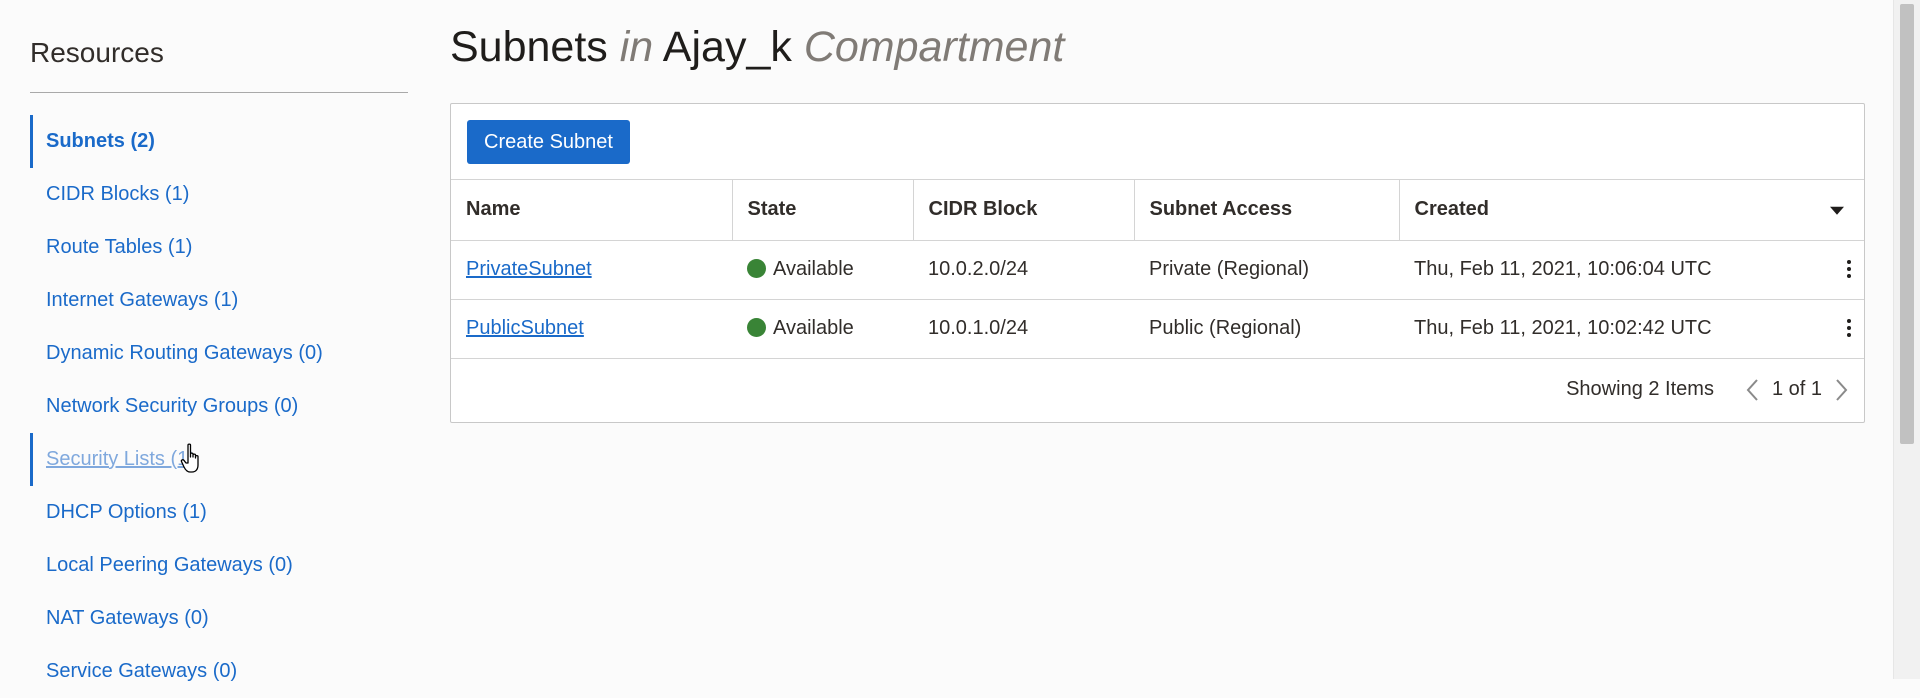 The height and width of the screenshot is (698, 1920). I want to click on create-subnet-button: Create Subnet, so click(548, 142).